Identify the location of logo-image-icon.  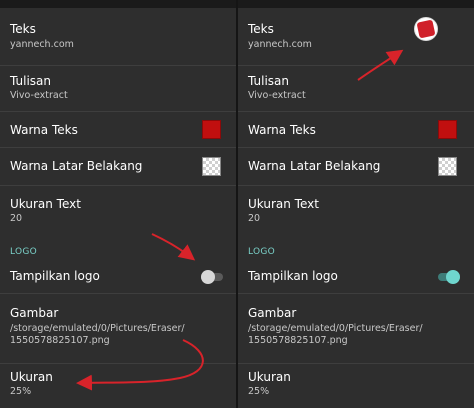
(426, 29).